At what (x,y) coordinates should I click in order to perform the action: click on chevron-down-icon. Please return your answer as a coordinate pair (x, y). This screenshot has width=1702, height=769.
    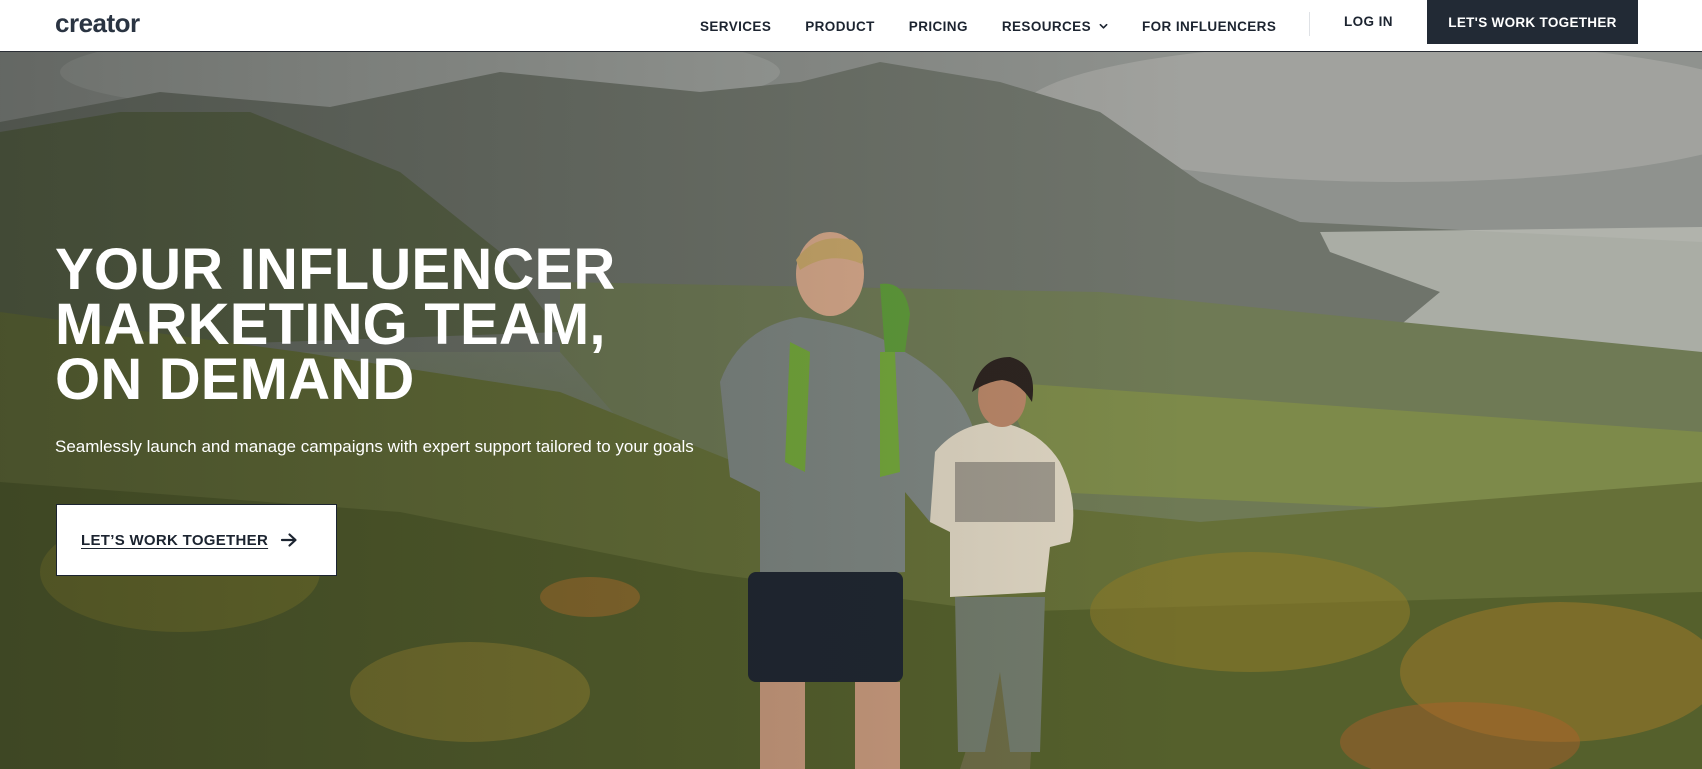
    Looking at the image, I should click on (1103, 26).